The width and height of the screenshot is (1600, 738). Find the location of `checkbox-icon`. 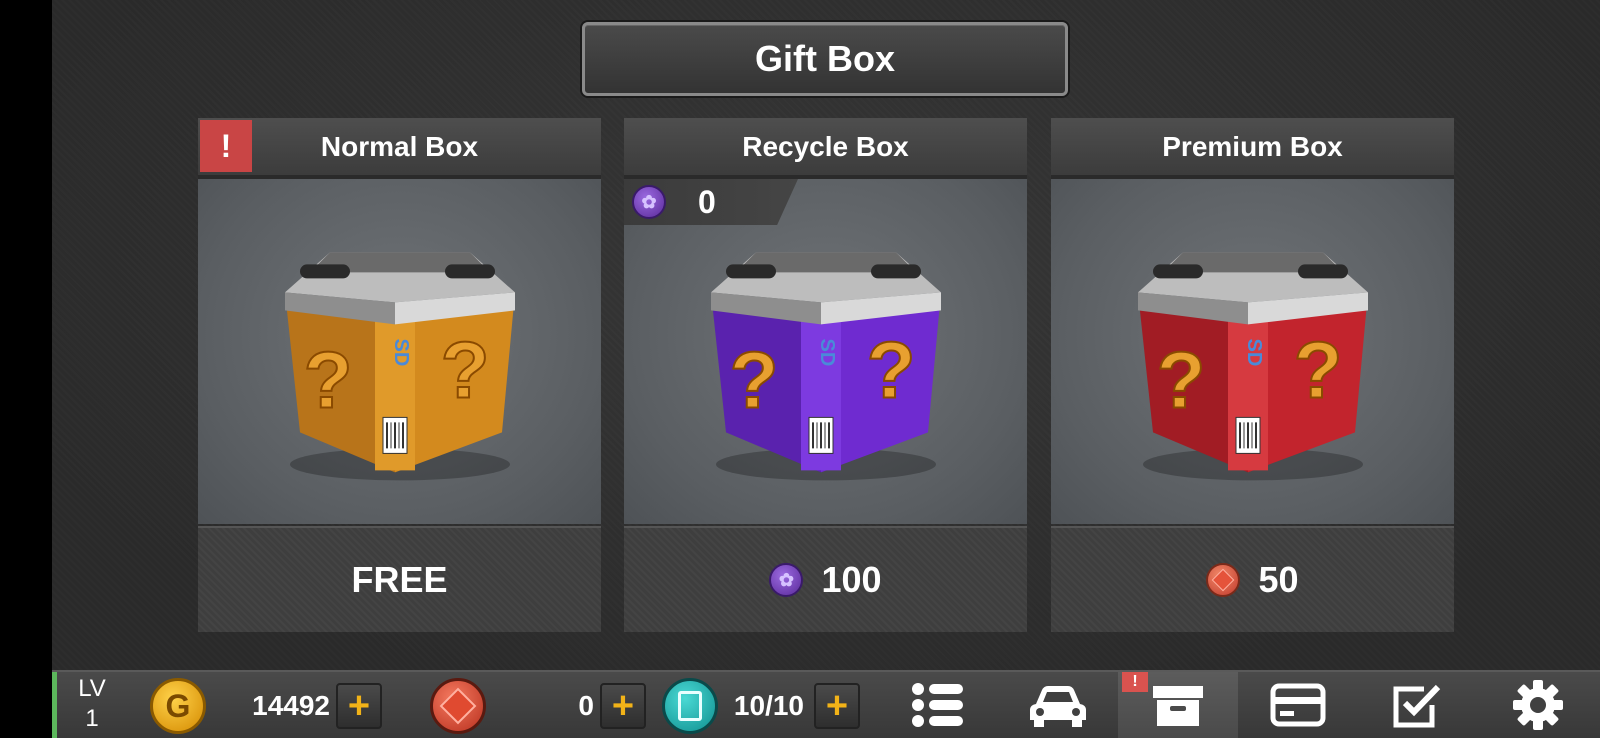

checkbox-icon is located at coordinates (1417, 706).